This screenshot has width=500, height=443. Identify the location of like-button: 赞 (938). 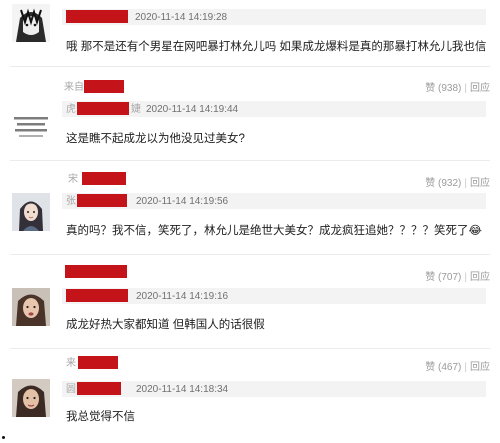
(443, 88).